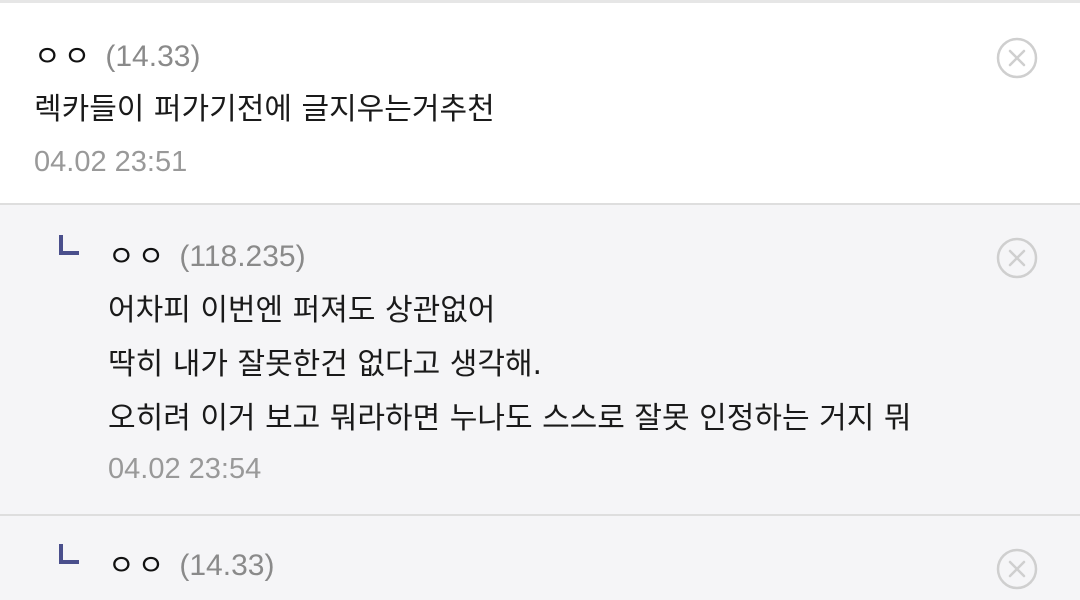 The width and height of the screenshot is (1080, 600). I want to click on comment-line: 렉카들이 퍼가기전에 글지우는거추천, so click(264, 109).